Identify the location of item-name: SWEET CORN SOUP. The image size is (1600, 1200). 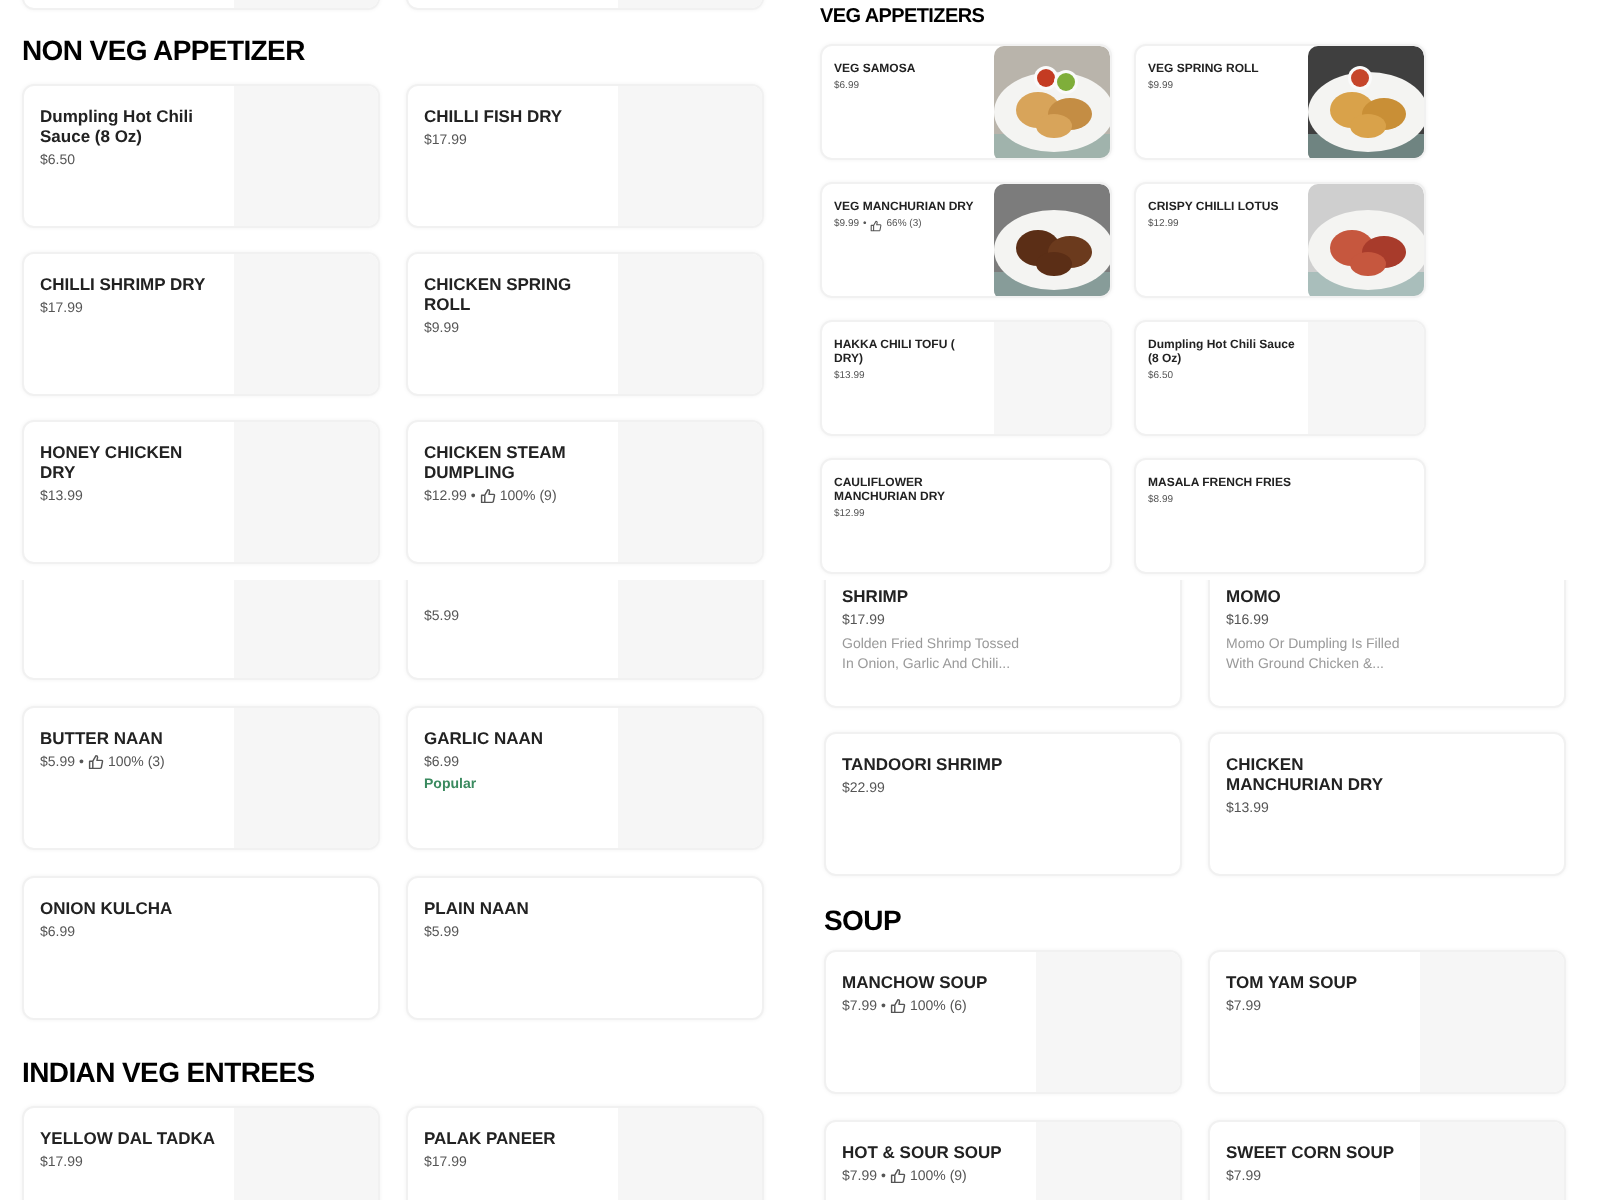
(1311, 1154).